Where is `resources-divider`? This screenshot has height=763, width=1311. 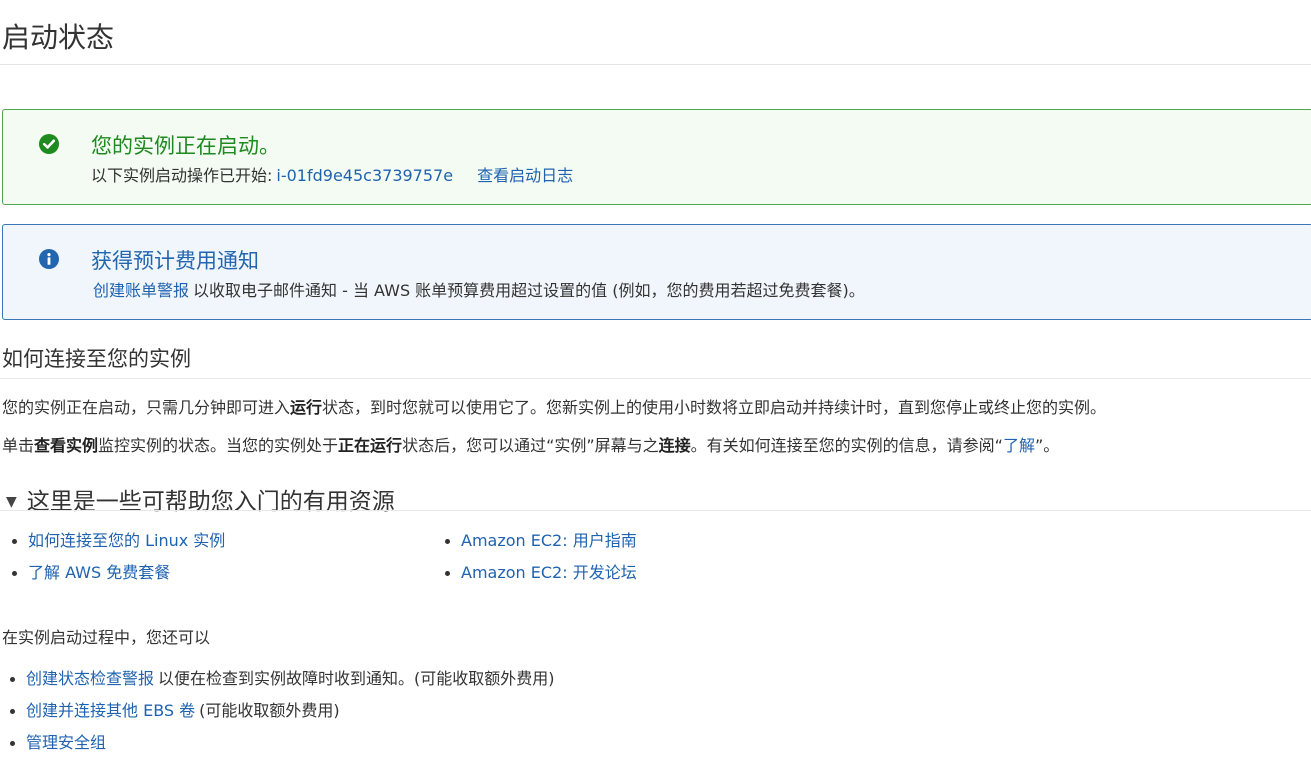
resources-divider is located at coordinates (655, 510).